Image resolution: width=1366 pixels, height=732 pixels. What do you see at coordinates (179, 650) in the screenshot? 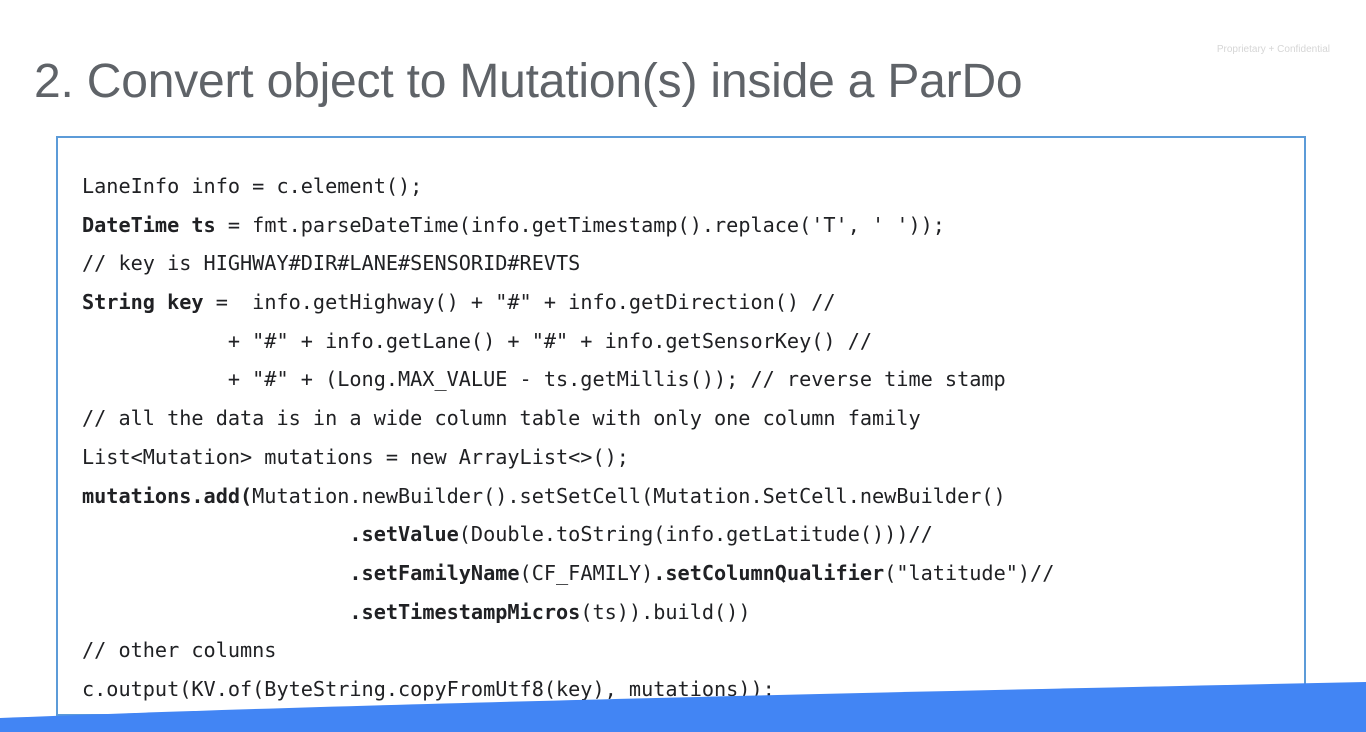
I see `code-token: // other columns` at bounding box center [179, 650].